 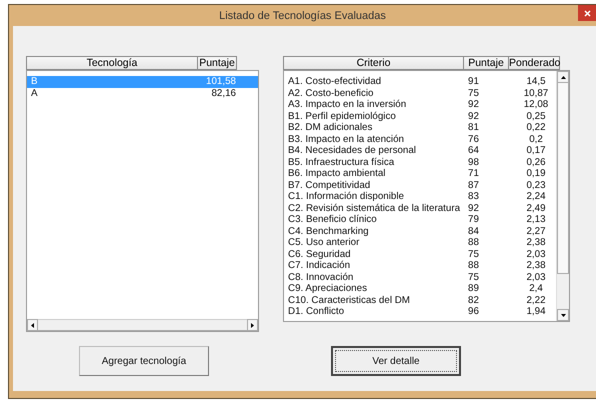 What do you see at coordinates (473, 139) in the screenshot?
I see `table-cell-text: 76` at bounding box center [473, 139].